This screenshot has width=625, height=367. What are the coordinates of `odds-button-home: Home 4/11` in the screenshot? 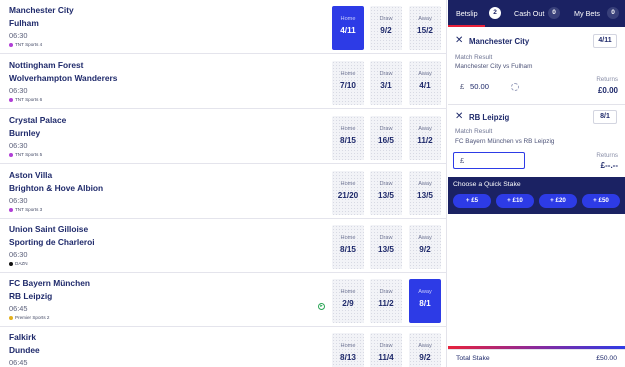 It's located at (348, 28).